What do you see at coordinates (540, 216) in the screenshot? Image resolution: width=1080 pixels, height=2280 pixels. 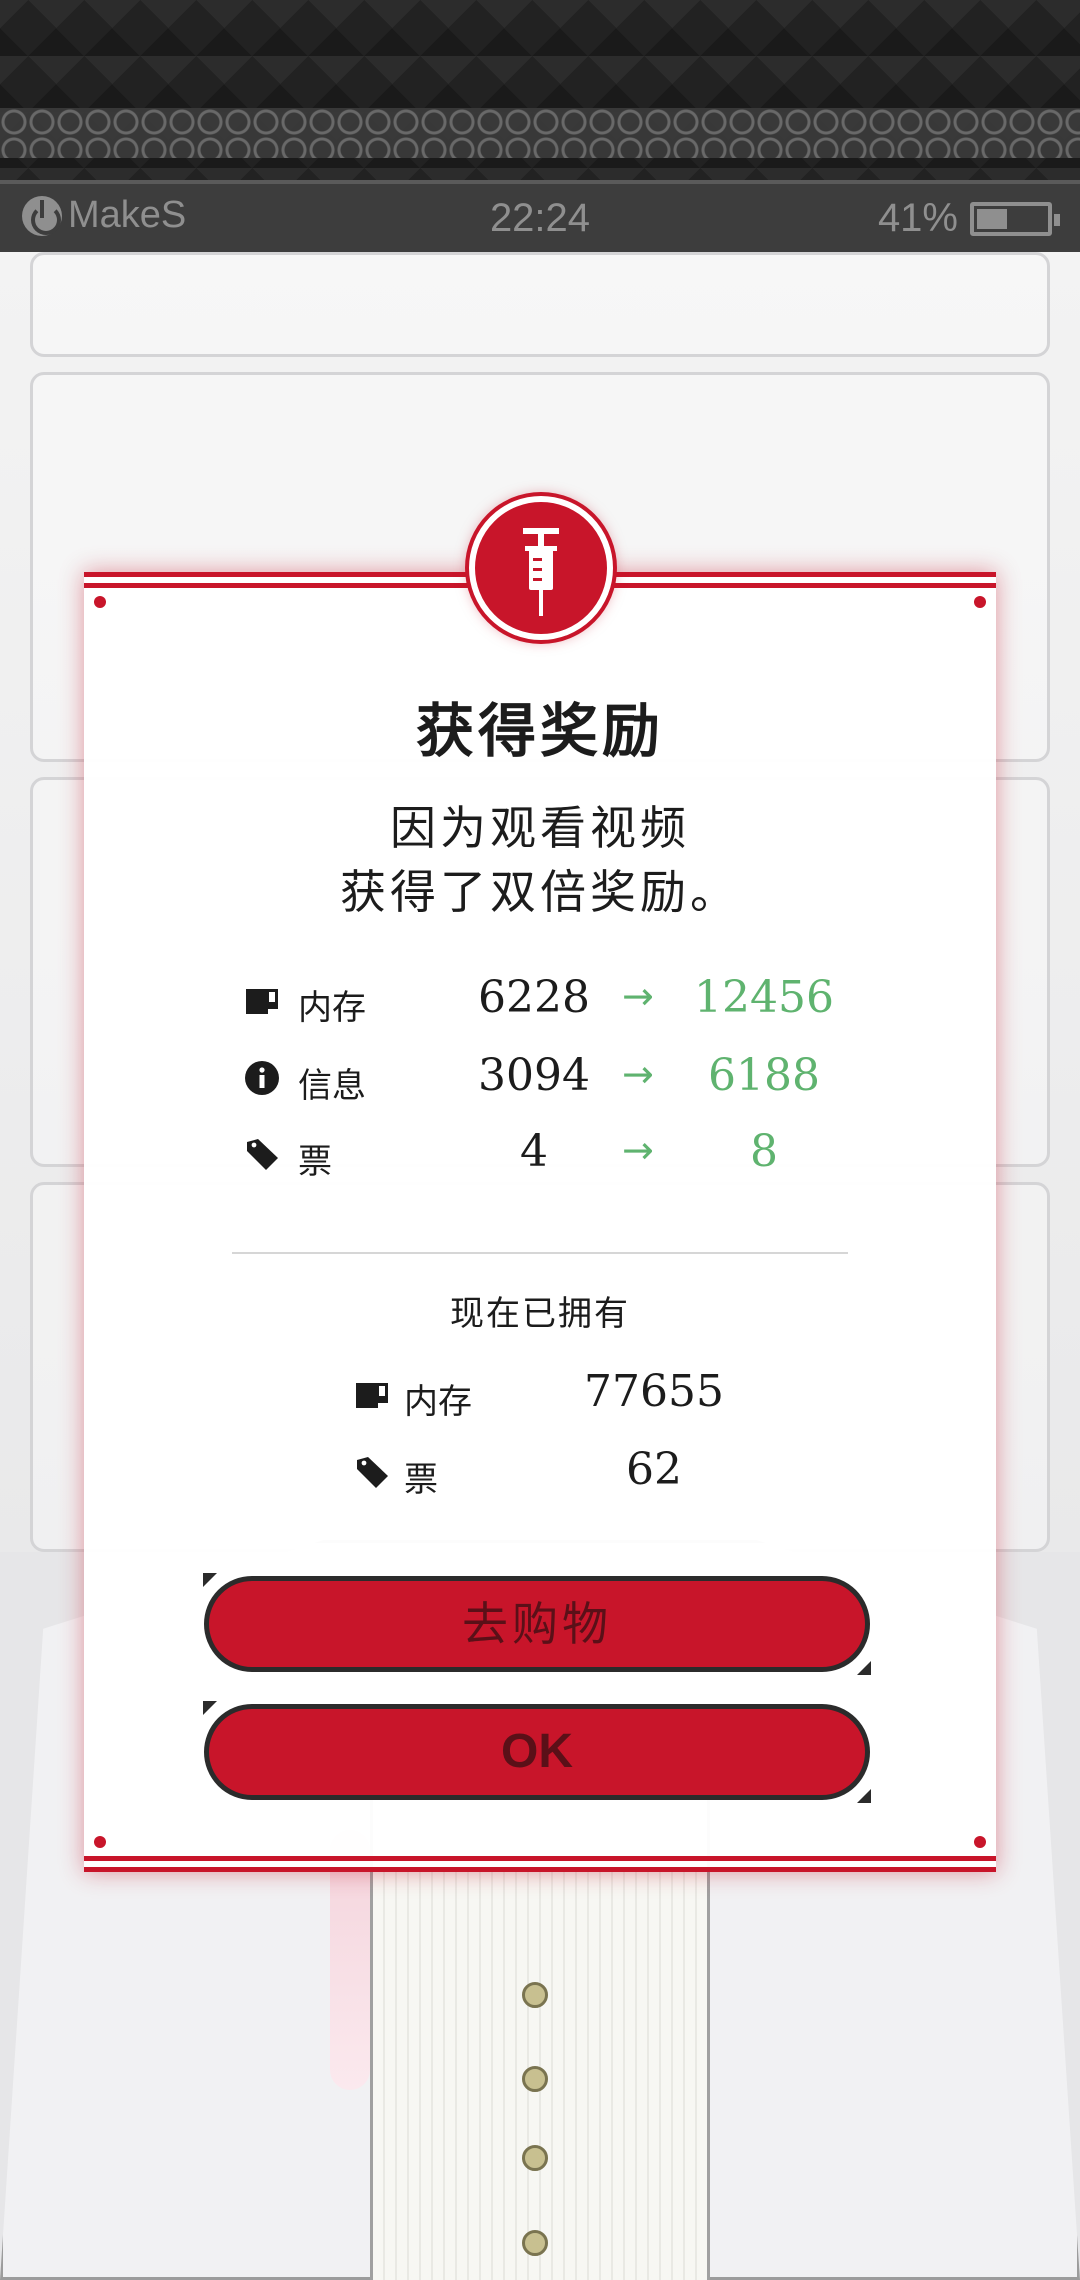 I see `status-bar: MakeS 22:24 41%` at bounding box center [540, 216].